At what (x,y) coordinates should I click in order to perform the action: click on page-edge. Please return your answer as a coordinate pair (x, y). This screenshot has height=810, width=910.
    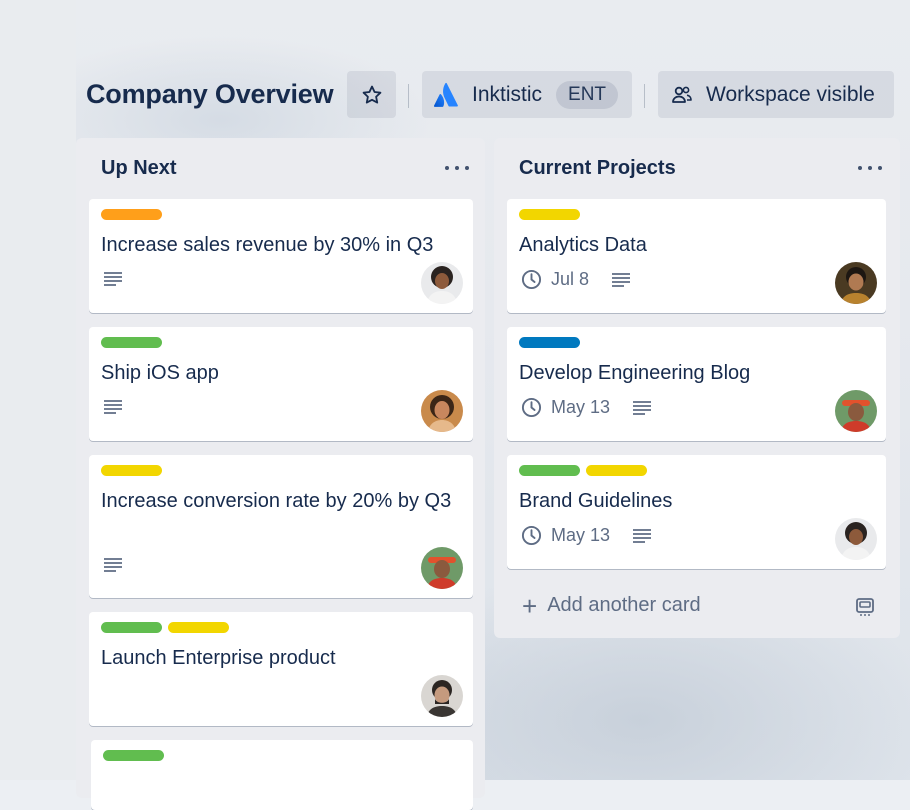
    Looking at the image, I should click on (38, 390).